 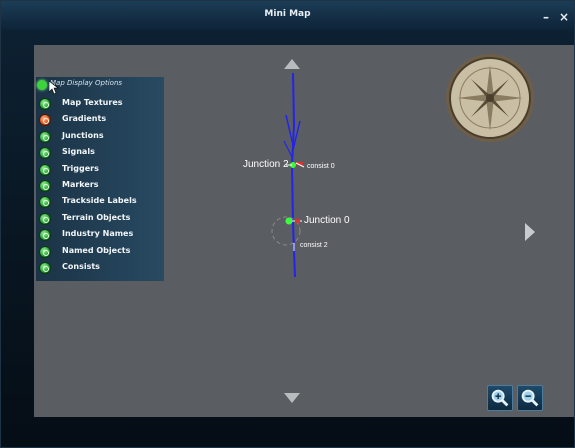 I want to click on junction-0-marker, so click(x=289, y=221).